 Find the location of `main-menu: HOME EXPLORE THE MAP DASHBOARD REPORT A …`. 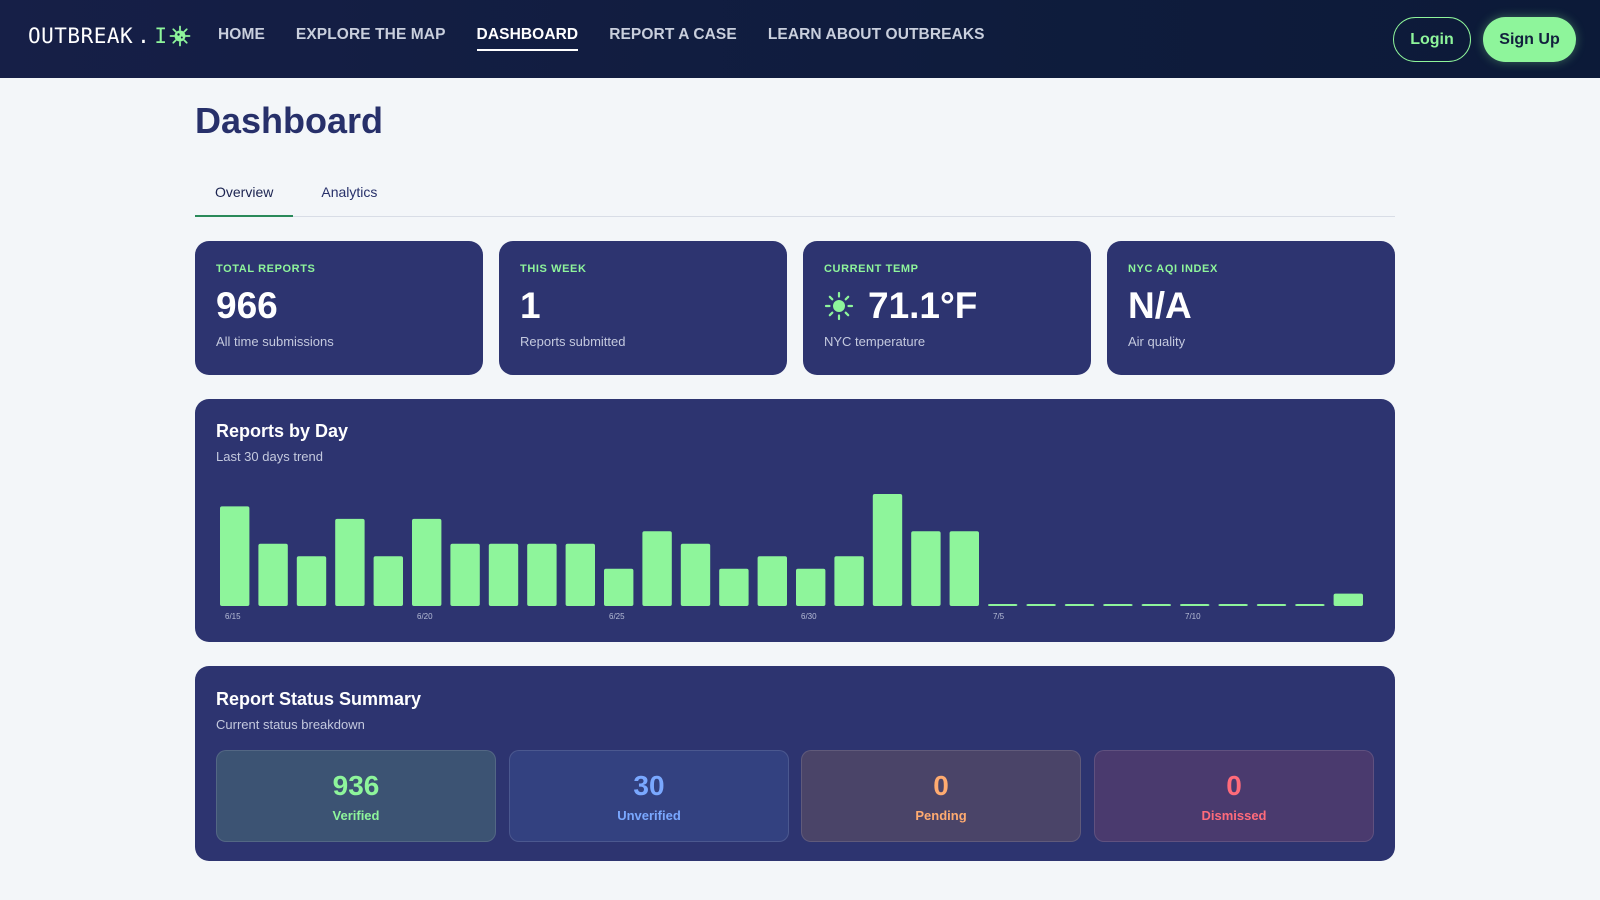

main-menu: HOME EXPLORE THE MAP DASHBOARD REPORT A … is located at coordinates (617, 38).